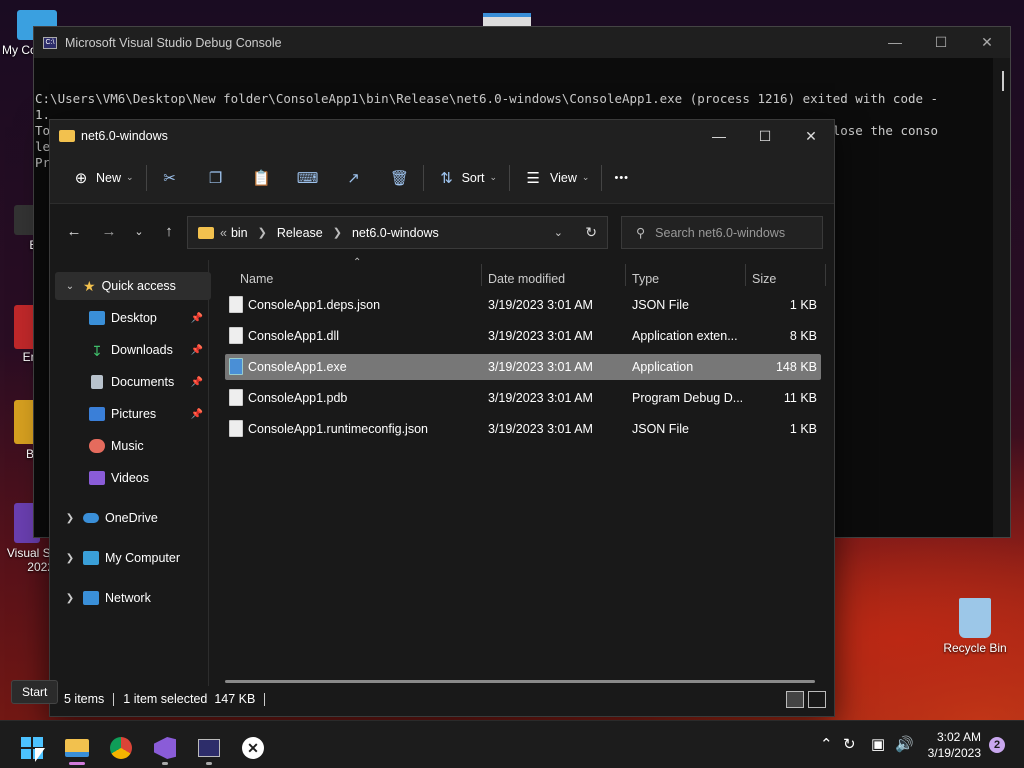 Image resolution: width=1024 pixels, height=768 pixels. Describe the element at coordinates (170, 178) in the screenshot. I see `cut-button: ✂` at that location.